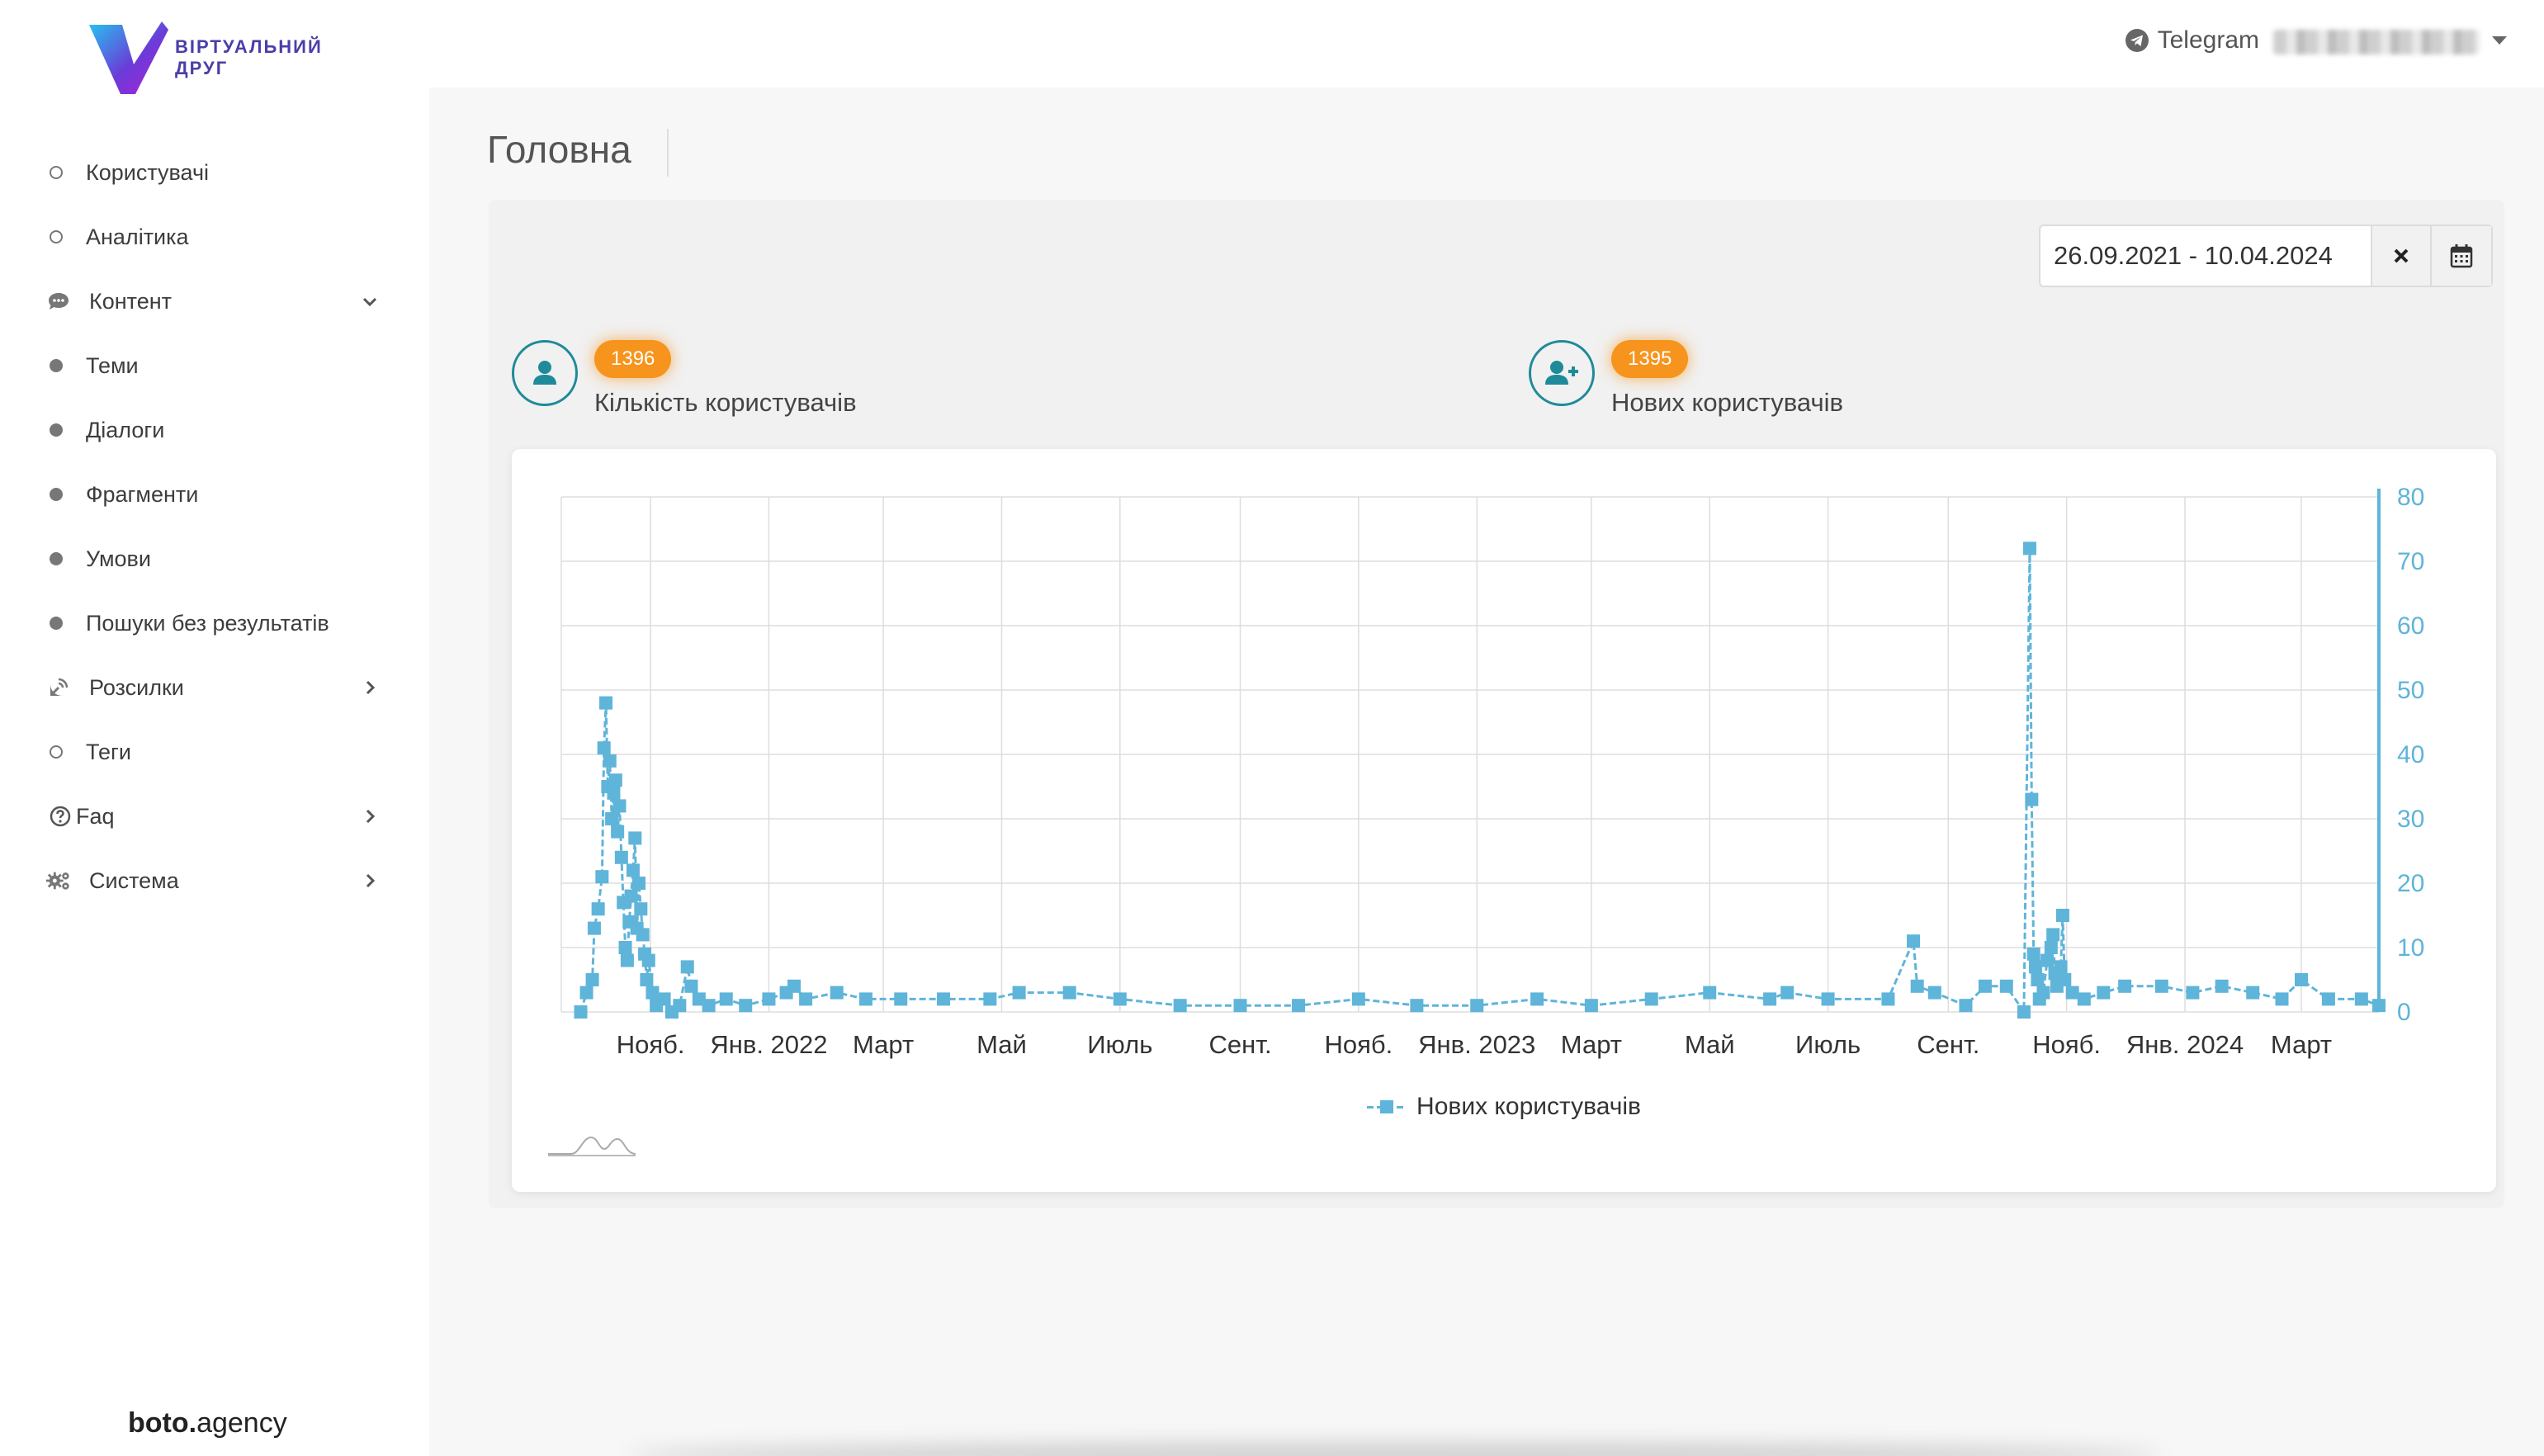 This screenshot has width=2544, height=1456. What do you see at coordinates (2404, 1012) in the screenshot?
I see `y-tick-label: 0` at bounding box center [2404, 1012].